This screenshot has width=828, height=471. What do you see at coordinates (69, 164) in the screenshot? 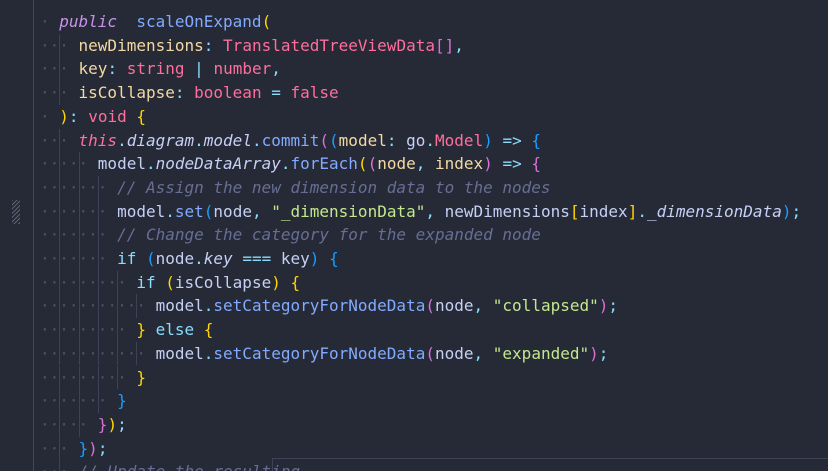
I see `indent-whitespace: ·····` at bounding box center [69, 164].